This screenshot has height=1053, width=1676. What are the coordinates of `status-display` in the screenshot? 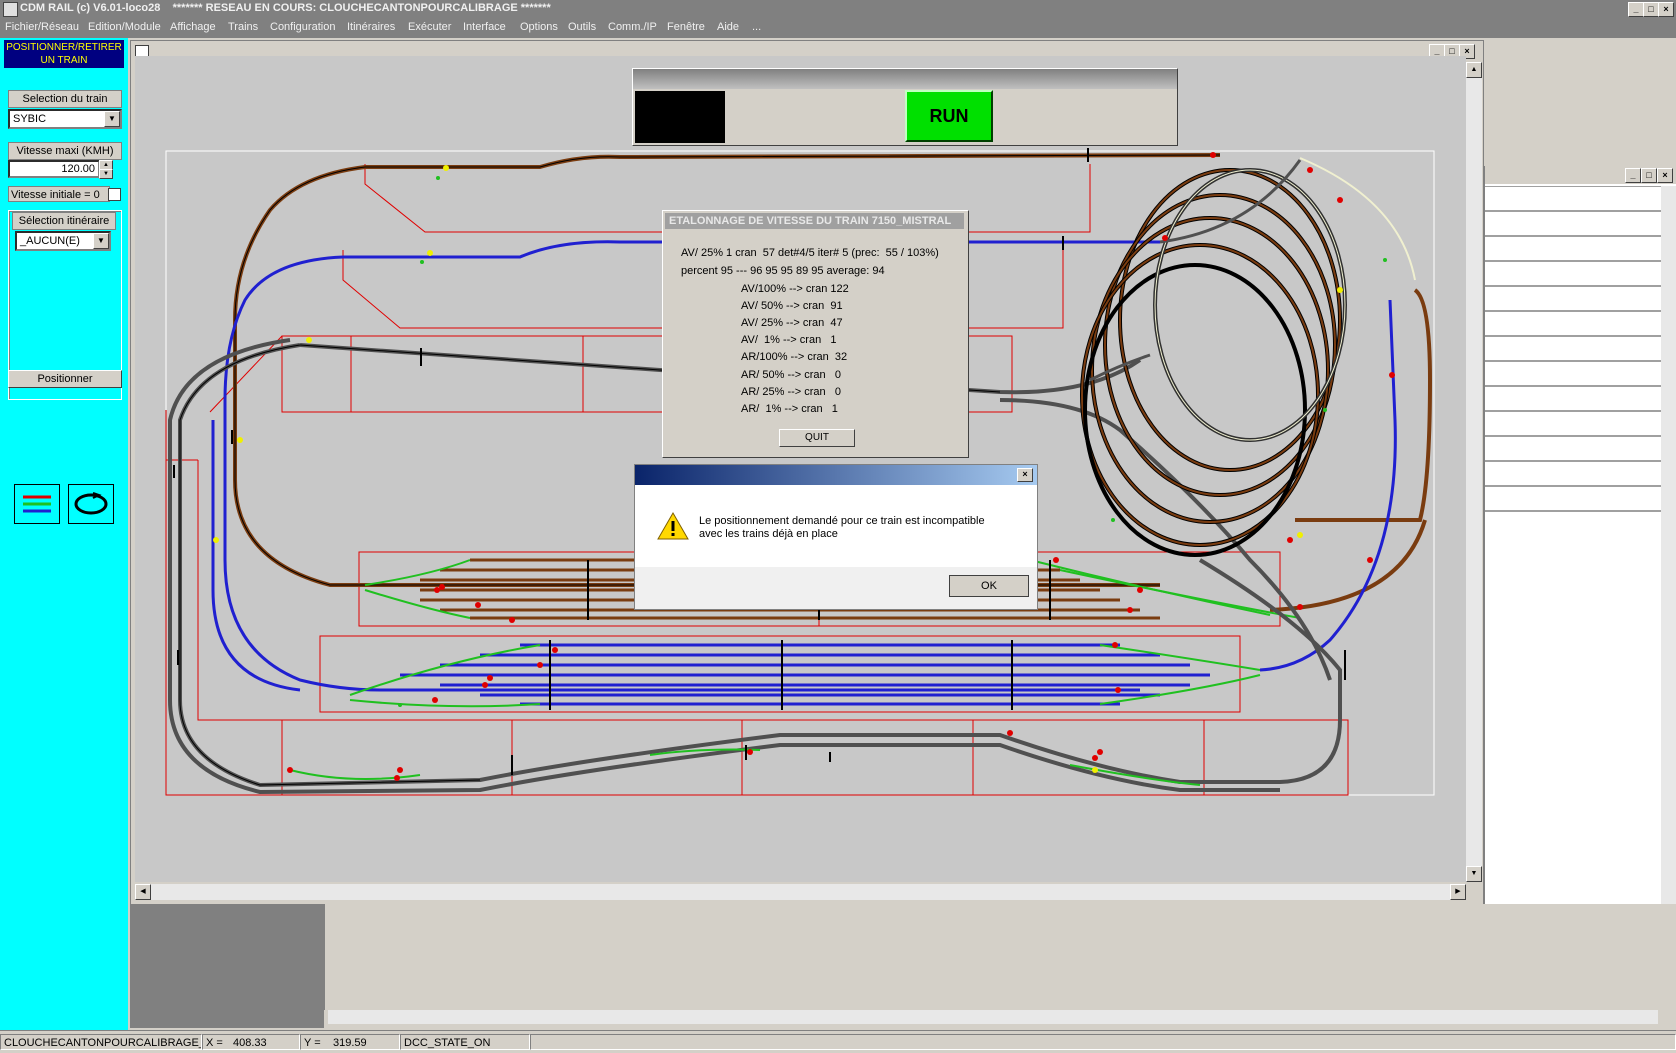 It's located at (680, 117).